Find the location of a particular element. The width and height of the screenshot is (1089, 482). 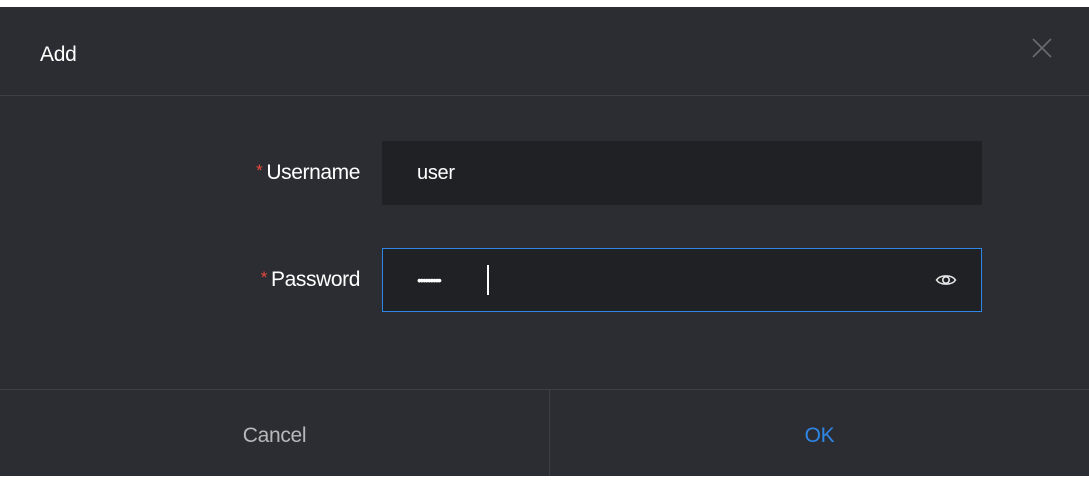

username-label: * Username is located at coordinates (308, 174).